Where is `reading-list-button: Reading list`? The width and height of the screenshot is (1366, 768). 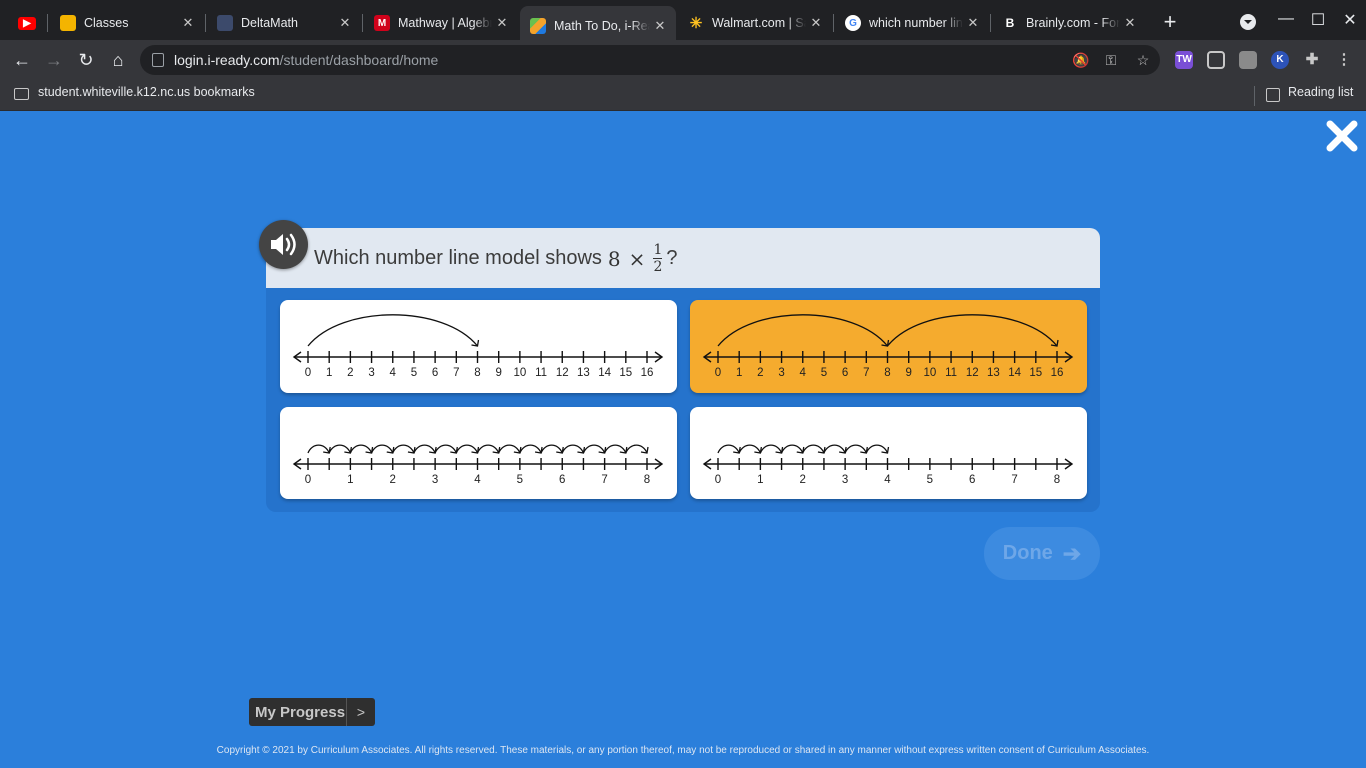 reading-list-button: Reading list is located at coordinates (1320, 92).